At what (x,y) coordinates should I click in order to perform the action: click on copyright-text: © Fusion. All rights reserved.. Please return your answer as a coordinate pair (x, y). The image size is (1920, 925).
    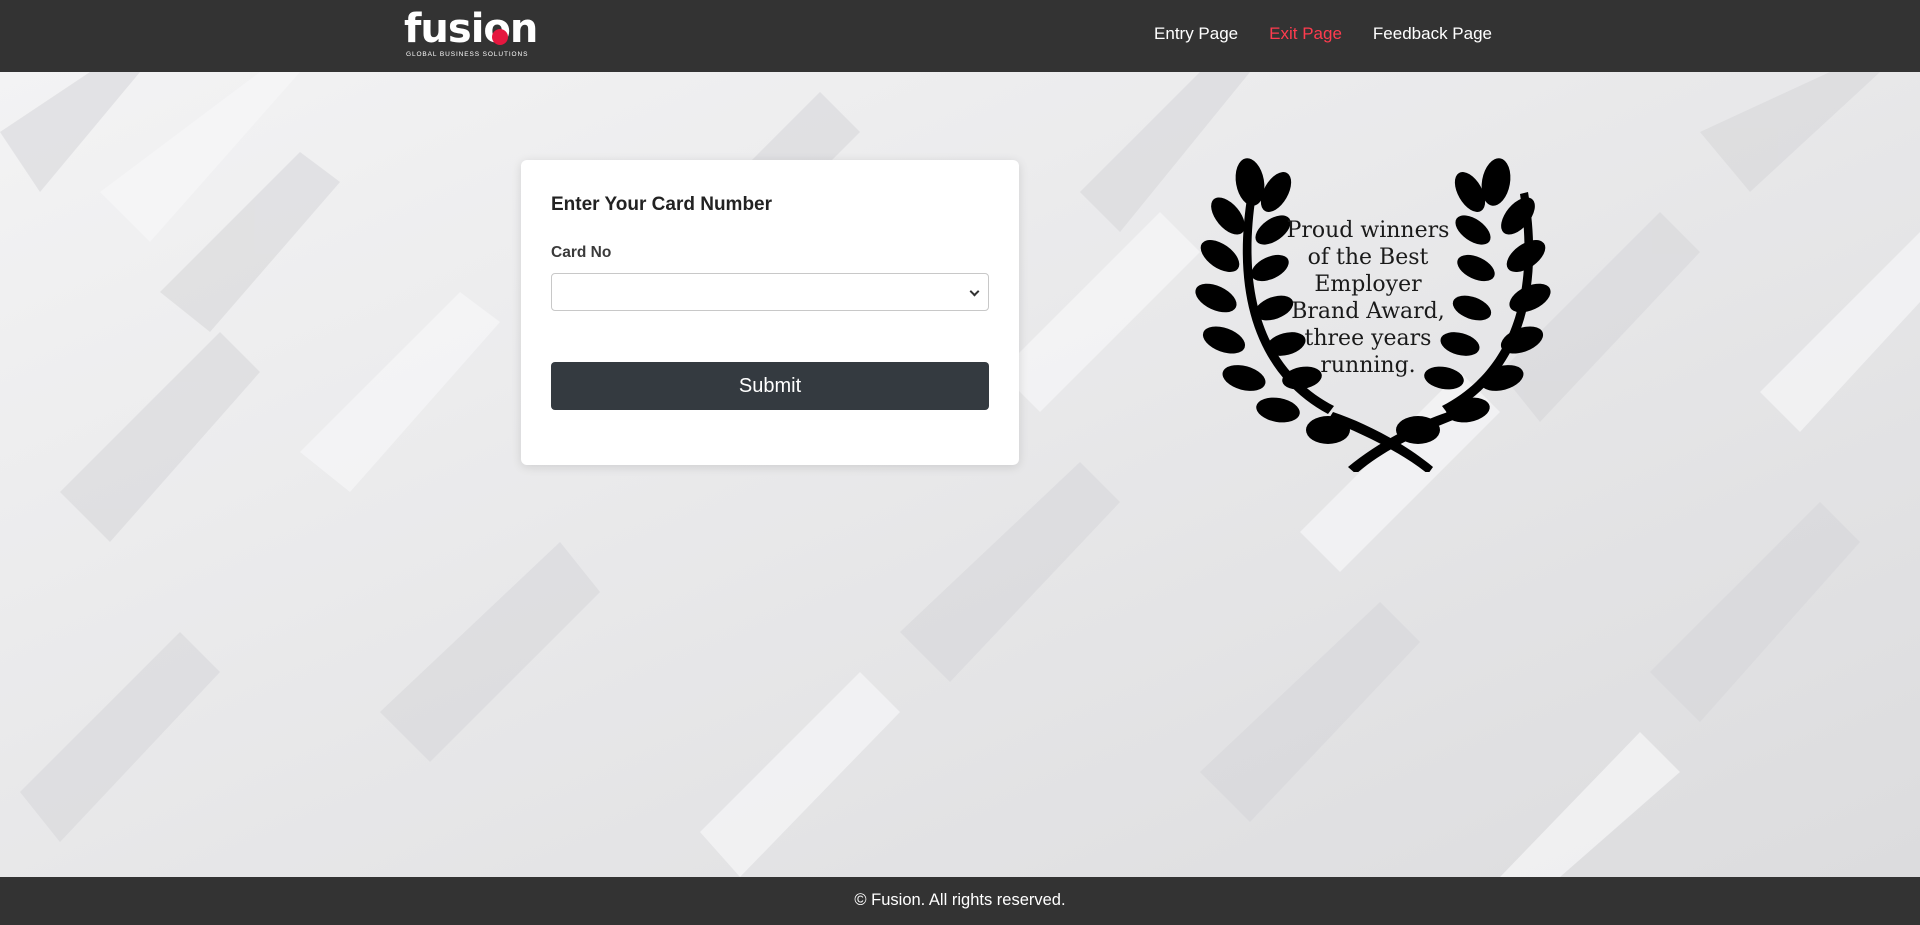
    Looking at the image, I should click on (960, 900).